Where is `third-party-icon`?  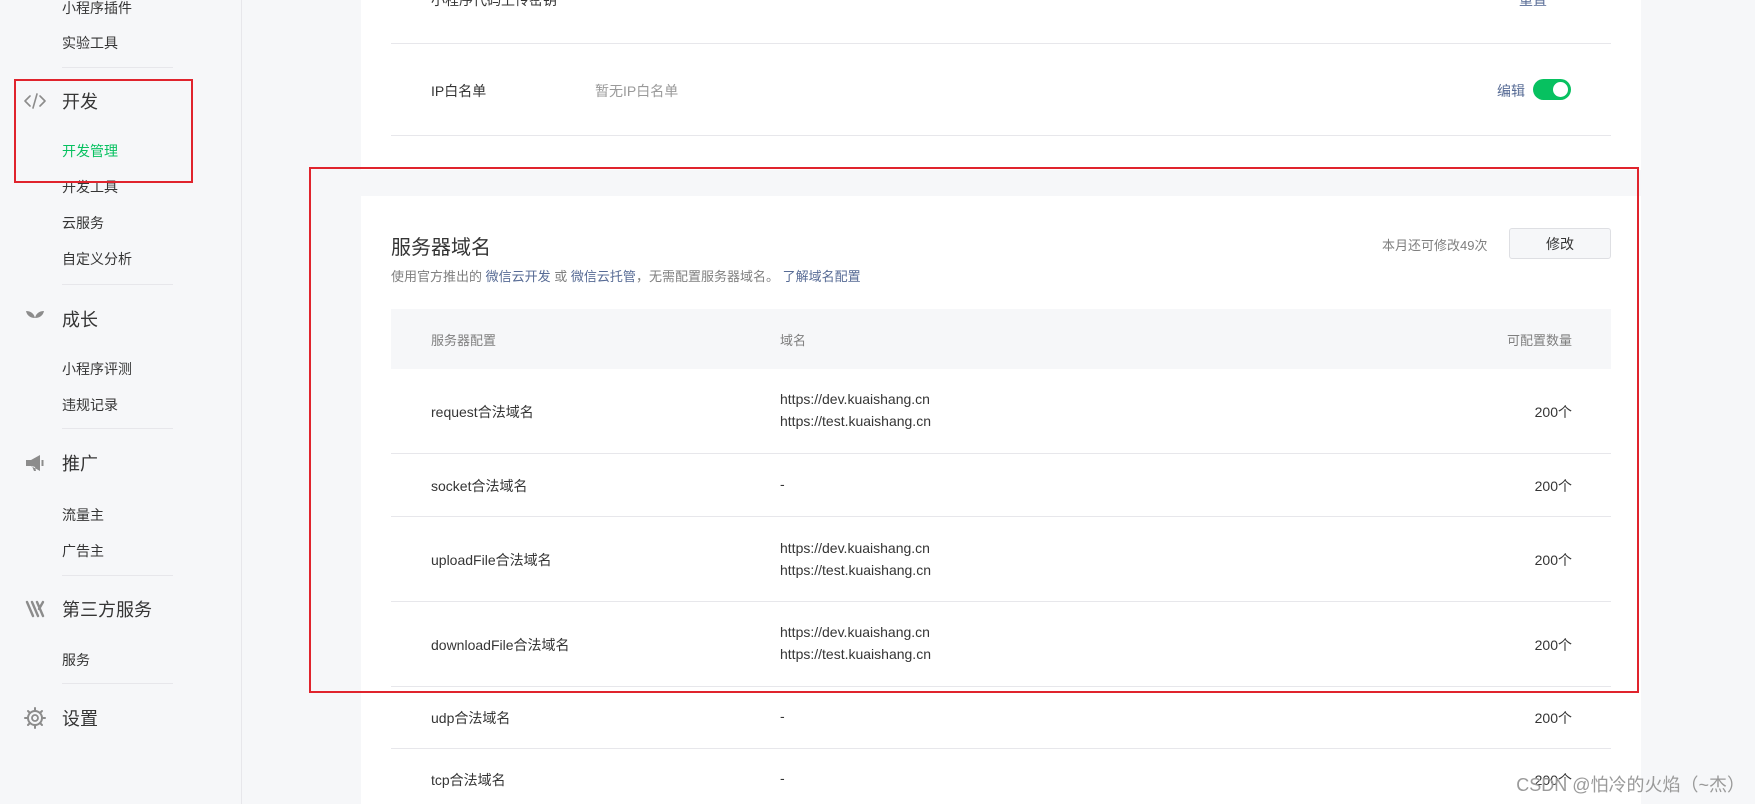
third-party-icon is located at coordinates (35, 609).